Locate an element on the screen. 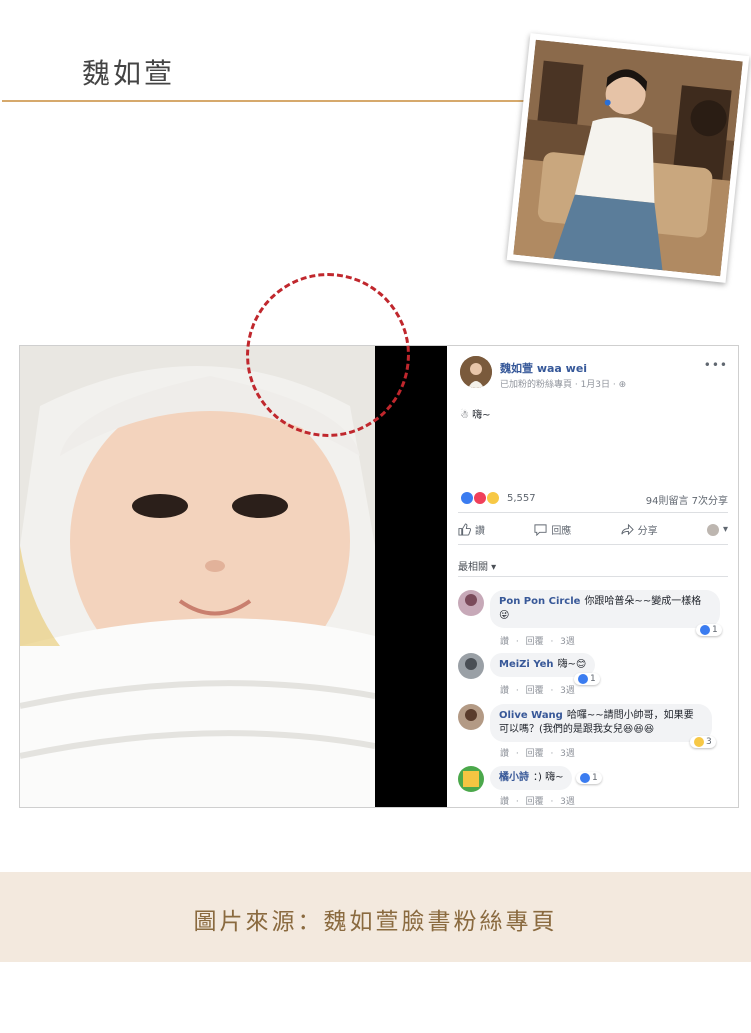 The height and width of the screenshot is (1033, 751). comment-share-count: 94則留言 7次分享 is located at coordinates (687, 499).